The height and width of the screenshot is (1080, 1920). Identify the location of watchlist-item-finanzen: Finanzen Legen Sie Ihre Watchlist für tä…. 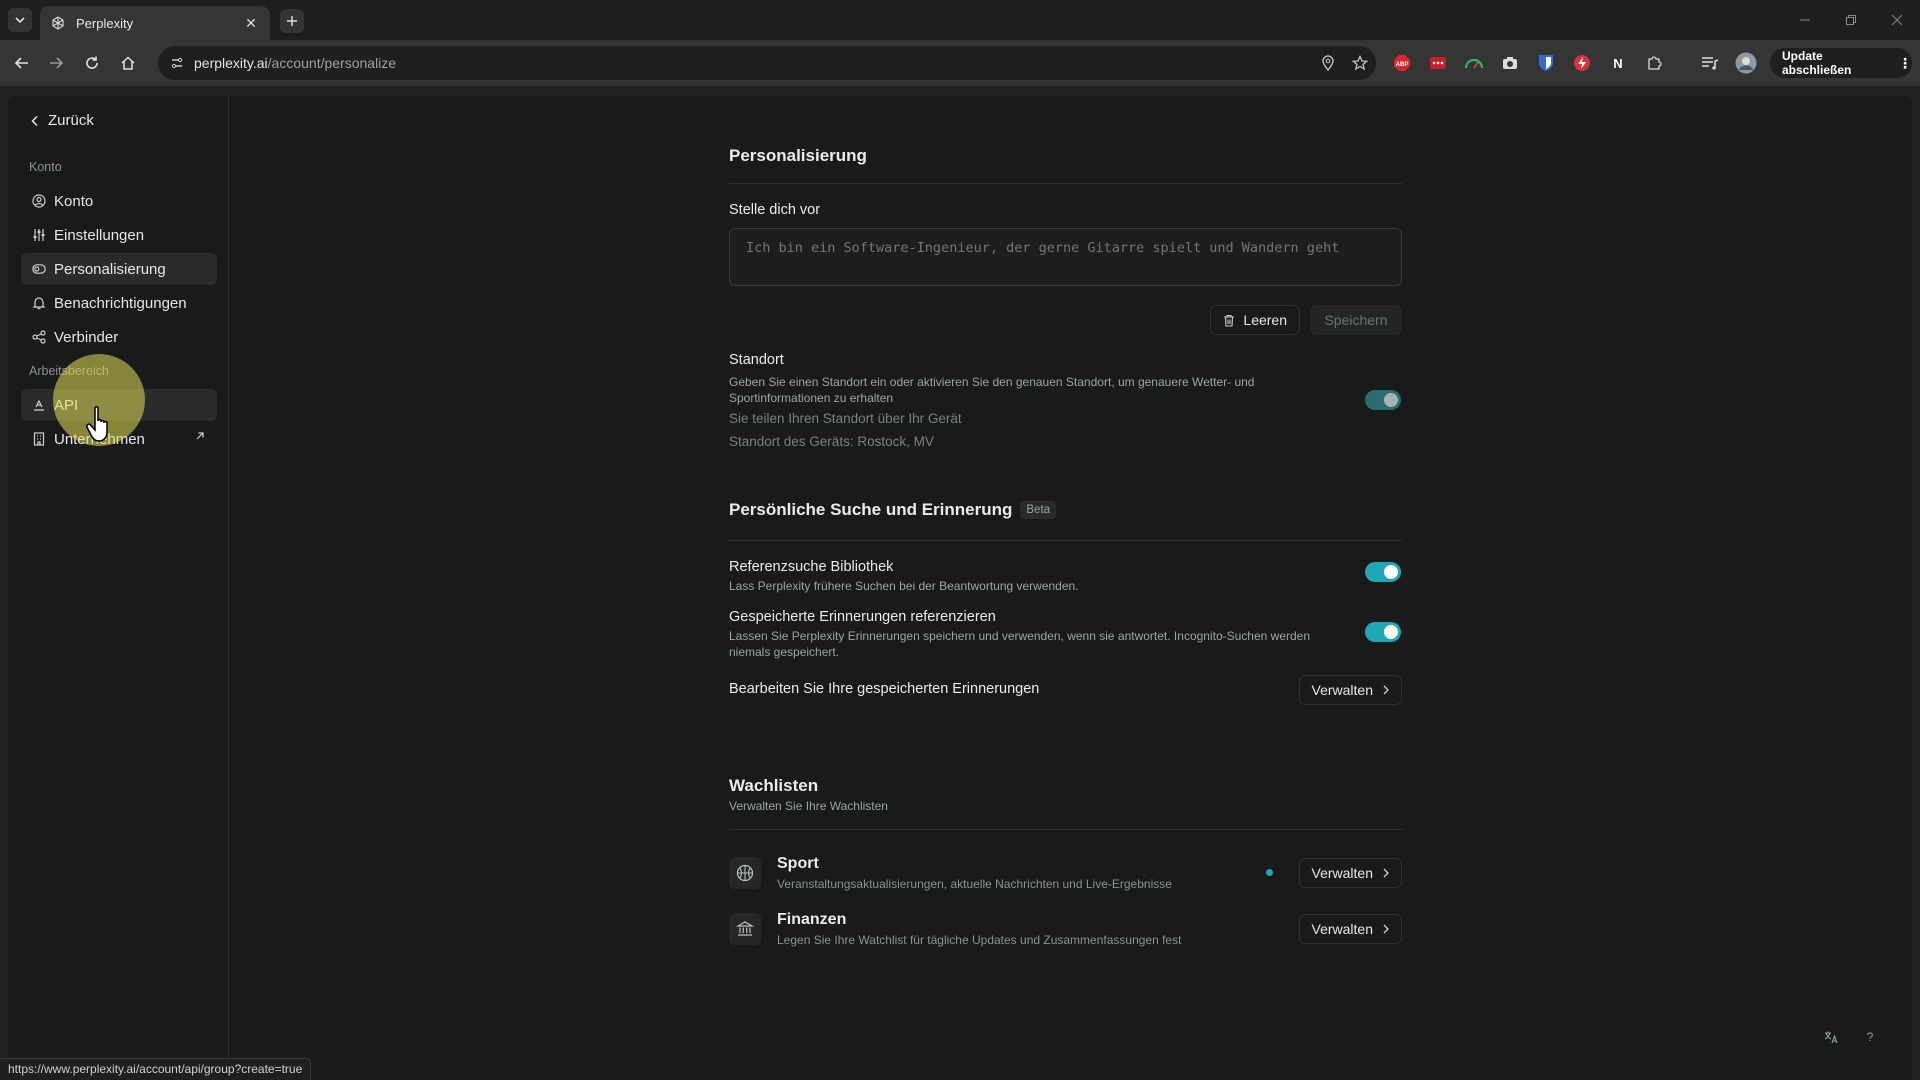
(1065, 929).